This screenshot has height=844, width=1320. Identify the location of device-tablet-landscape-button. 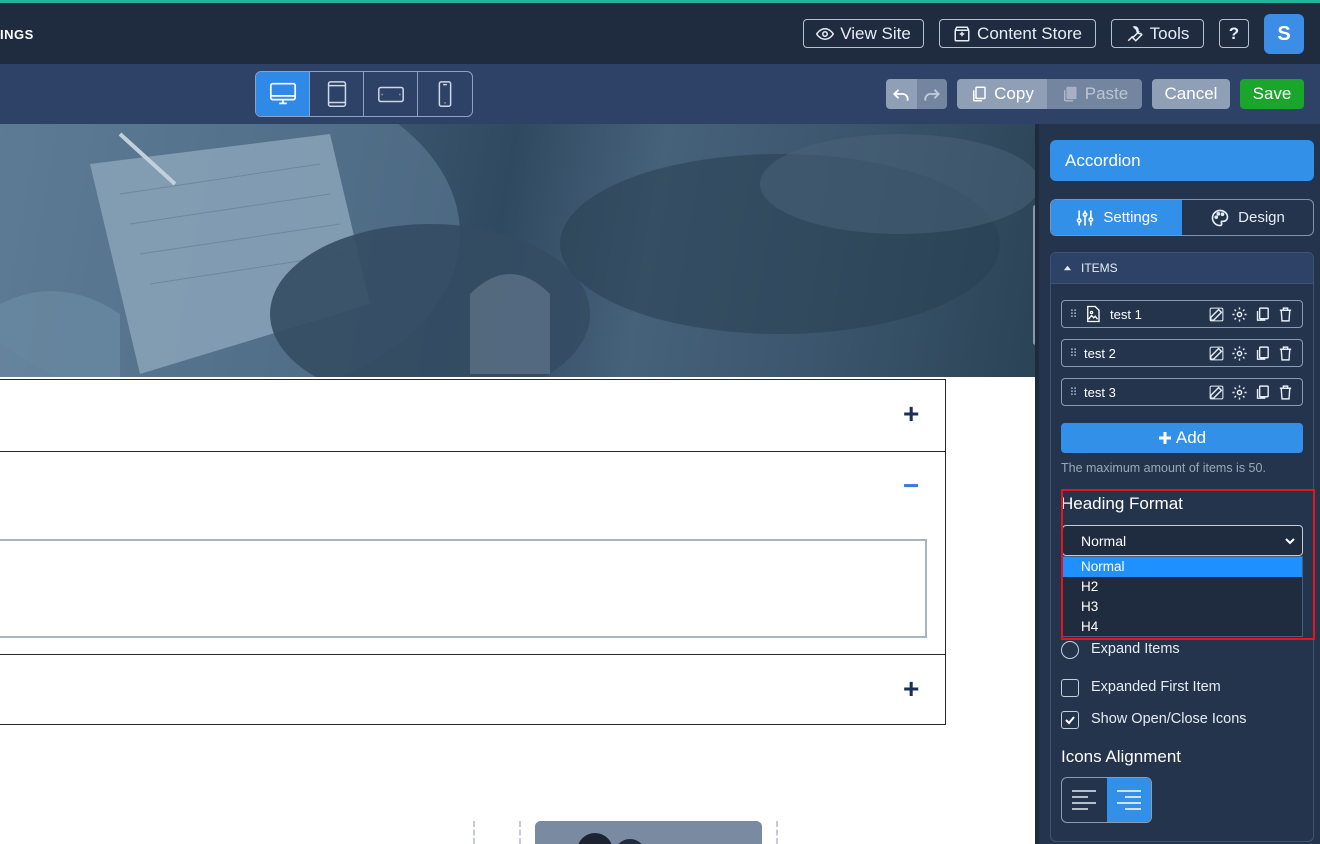
(391, 94).